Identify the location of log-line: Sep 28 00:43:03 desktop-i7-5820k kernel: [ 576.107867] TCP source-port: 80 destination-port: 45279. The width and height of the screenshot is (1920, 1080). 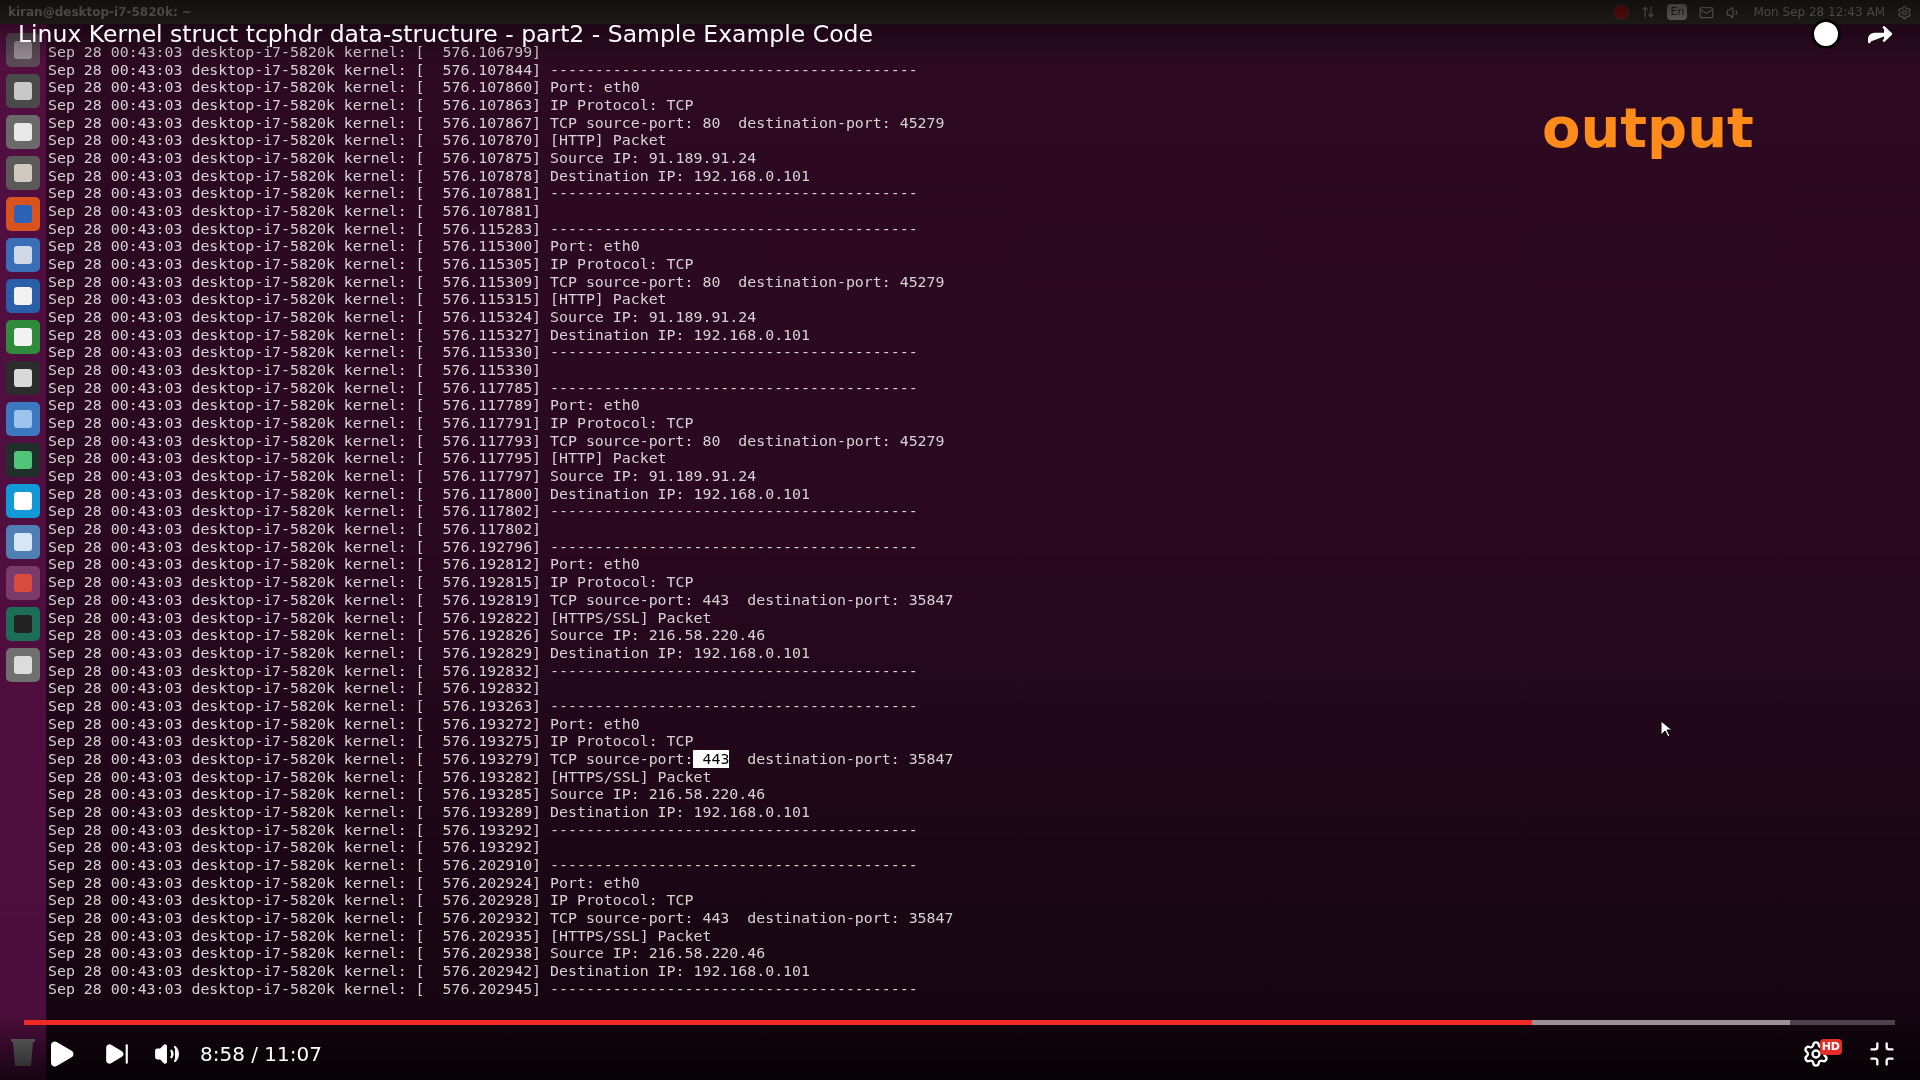
(496, 123).